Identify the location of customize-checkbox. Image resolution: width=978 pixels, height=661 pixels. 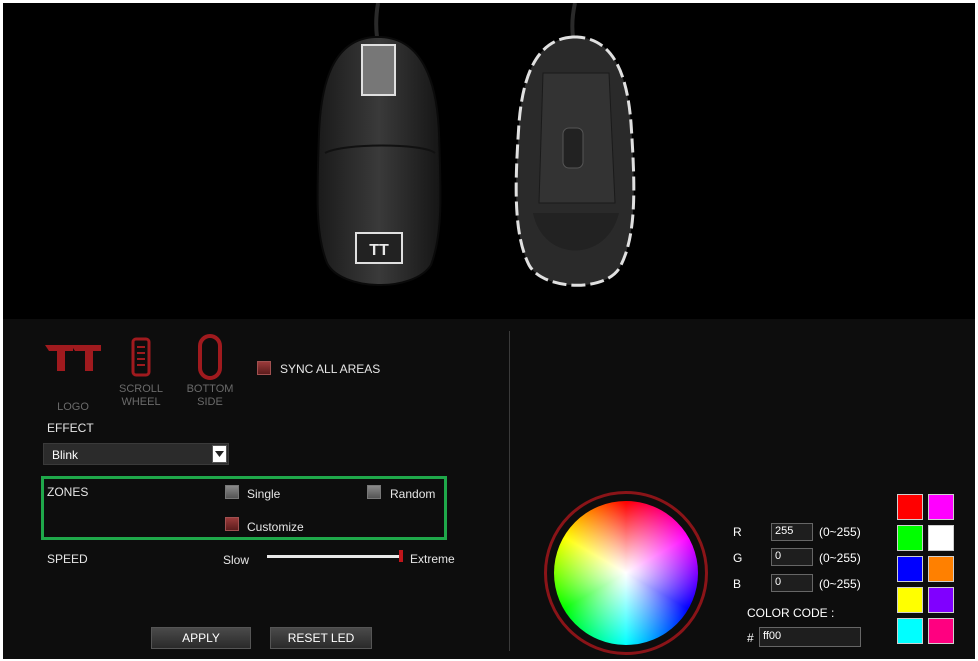
(232, 524).